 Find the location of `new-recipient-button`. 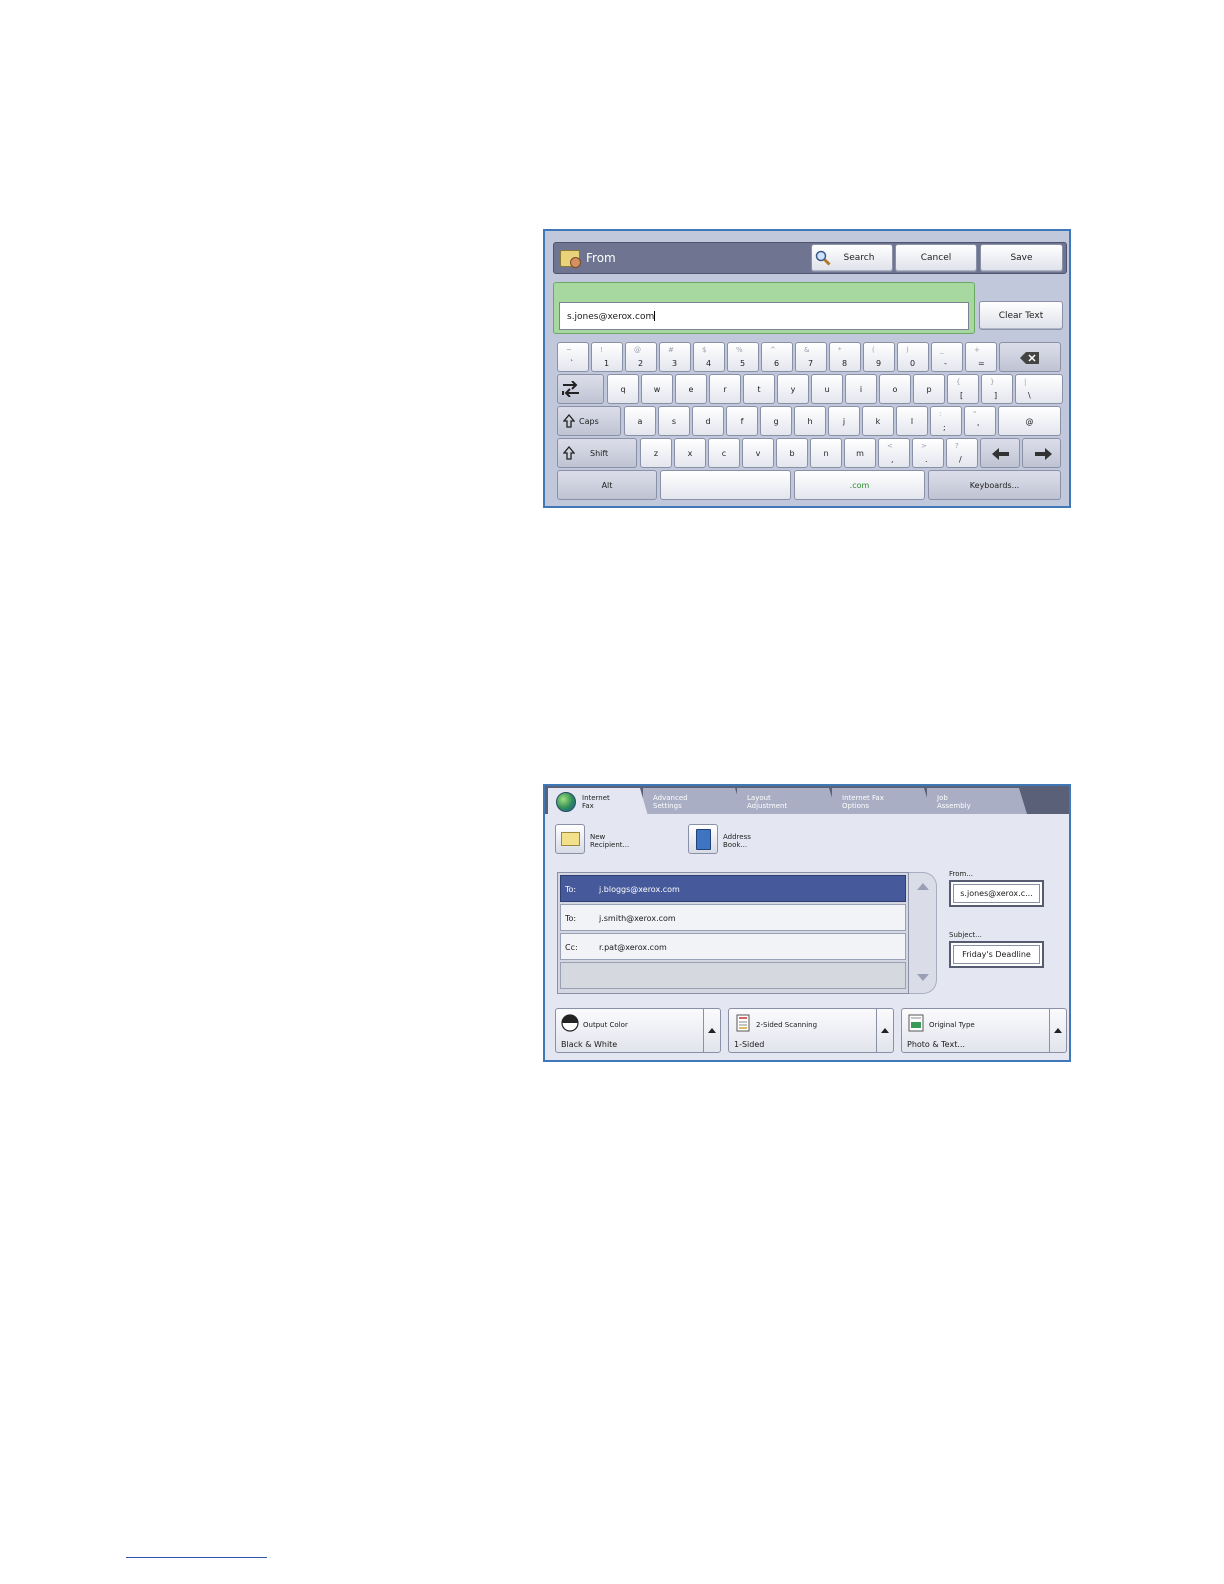

new-recipient-button is located at coordinates (570, 839).